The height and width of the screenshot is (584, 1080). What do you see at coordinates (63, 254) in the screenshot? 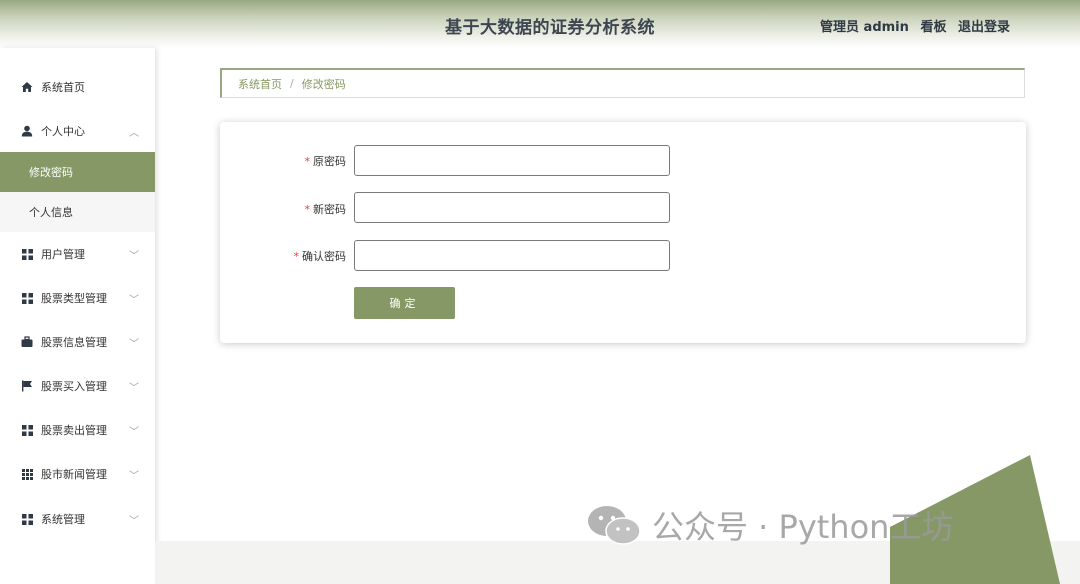
I see `sidebar-item-label: 用户管理` at bounding box center [63, 254].